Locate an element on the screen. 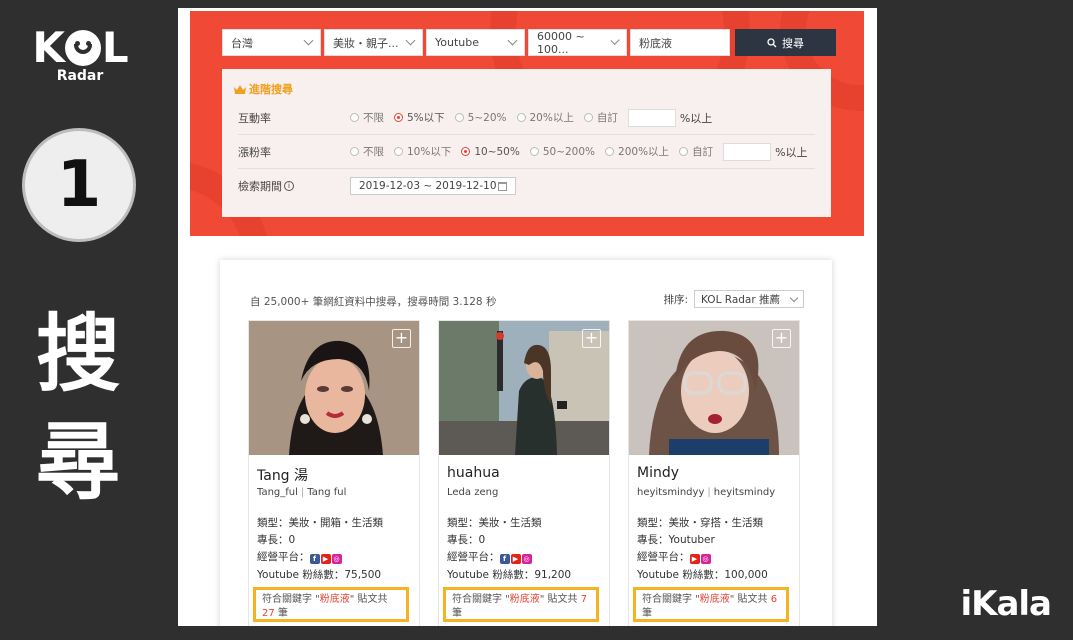 The height and width of the screenshot is (640, 1073). radio-option: 5~20% is located at coordinates (480, 117).